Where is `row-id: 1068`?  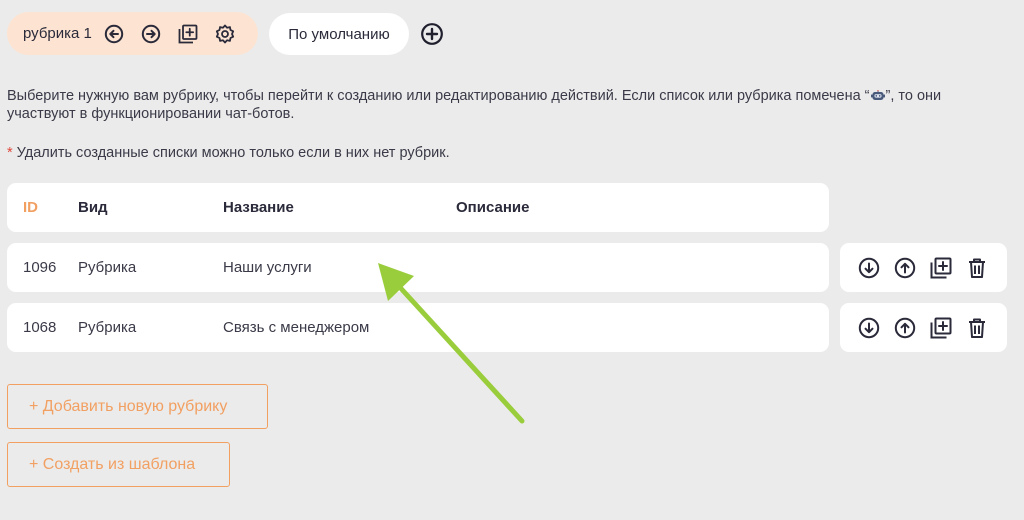 row-id: 1068 is located at coordinates (40, 327).